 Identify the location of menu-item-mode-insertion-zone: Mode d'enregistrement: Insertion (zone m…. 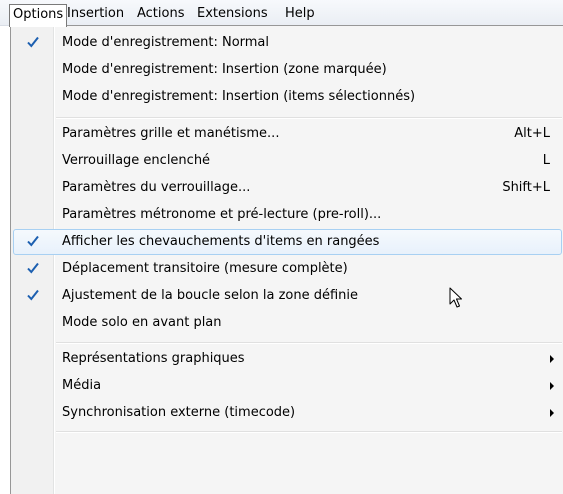
(287, 70).